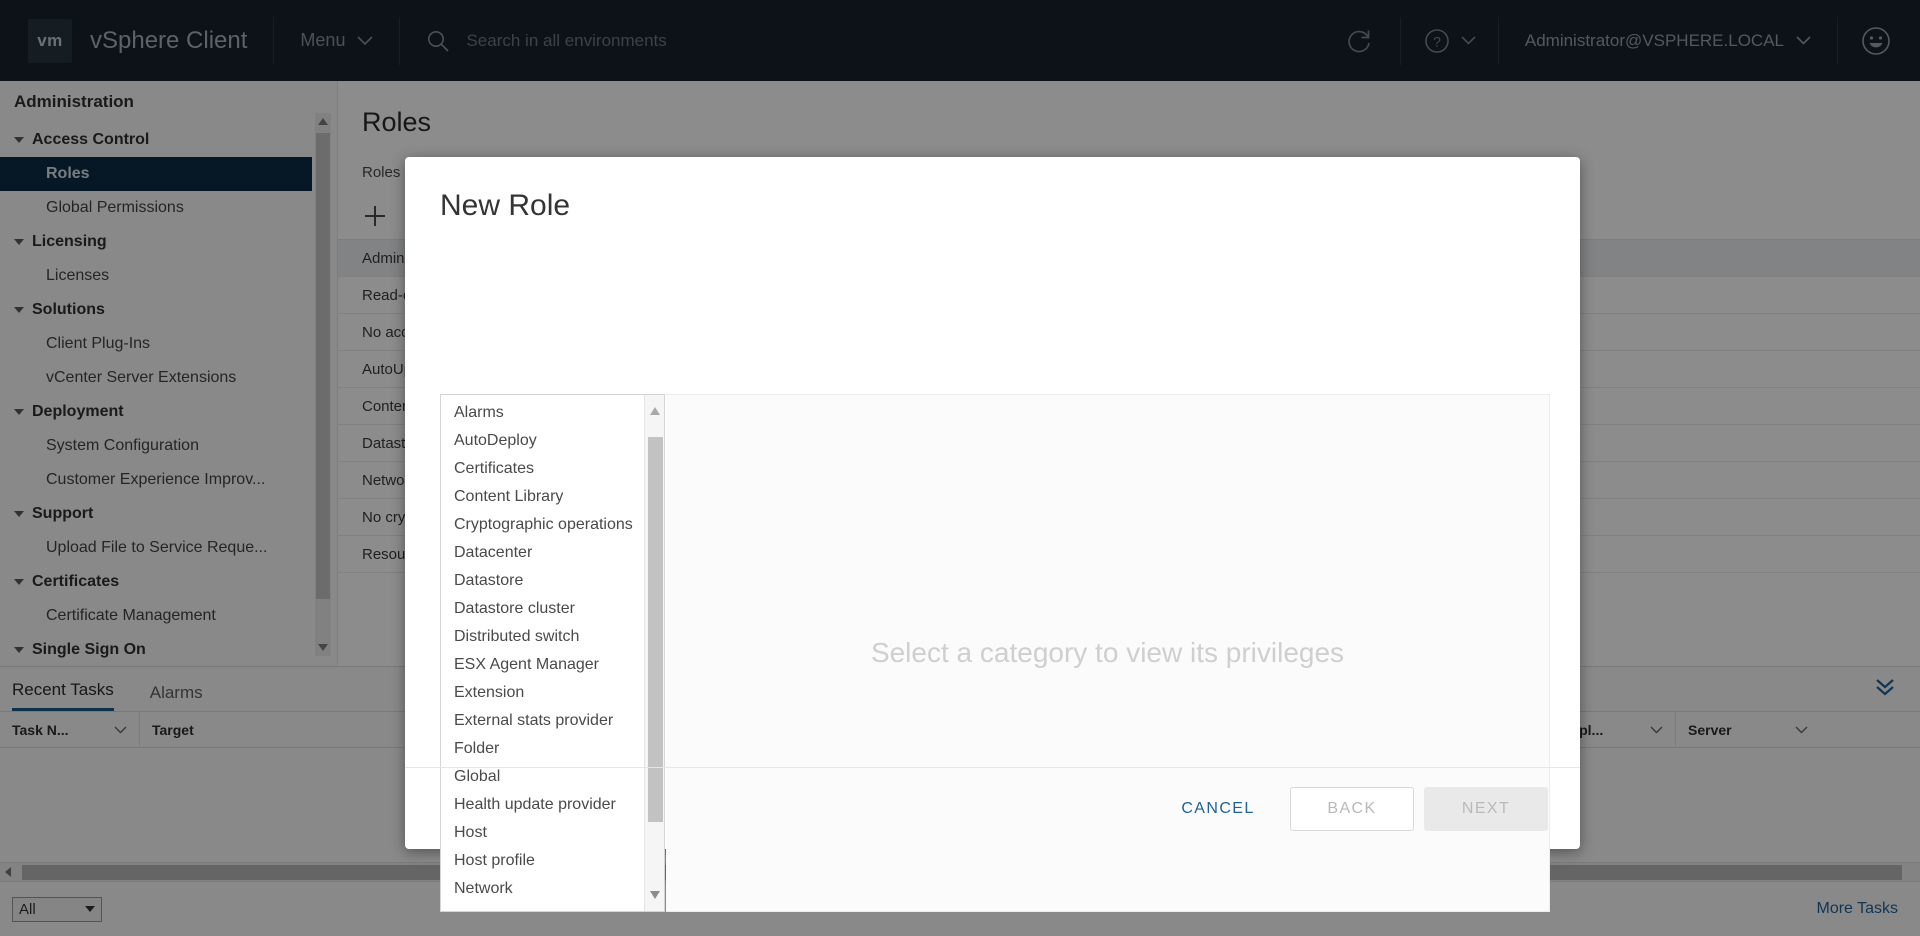 This screenshot has height=936, width=1920. Describe the element at coordinates (552, 497) in the screenshot. I see `category-item-content-library: Content Library` at that location.